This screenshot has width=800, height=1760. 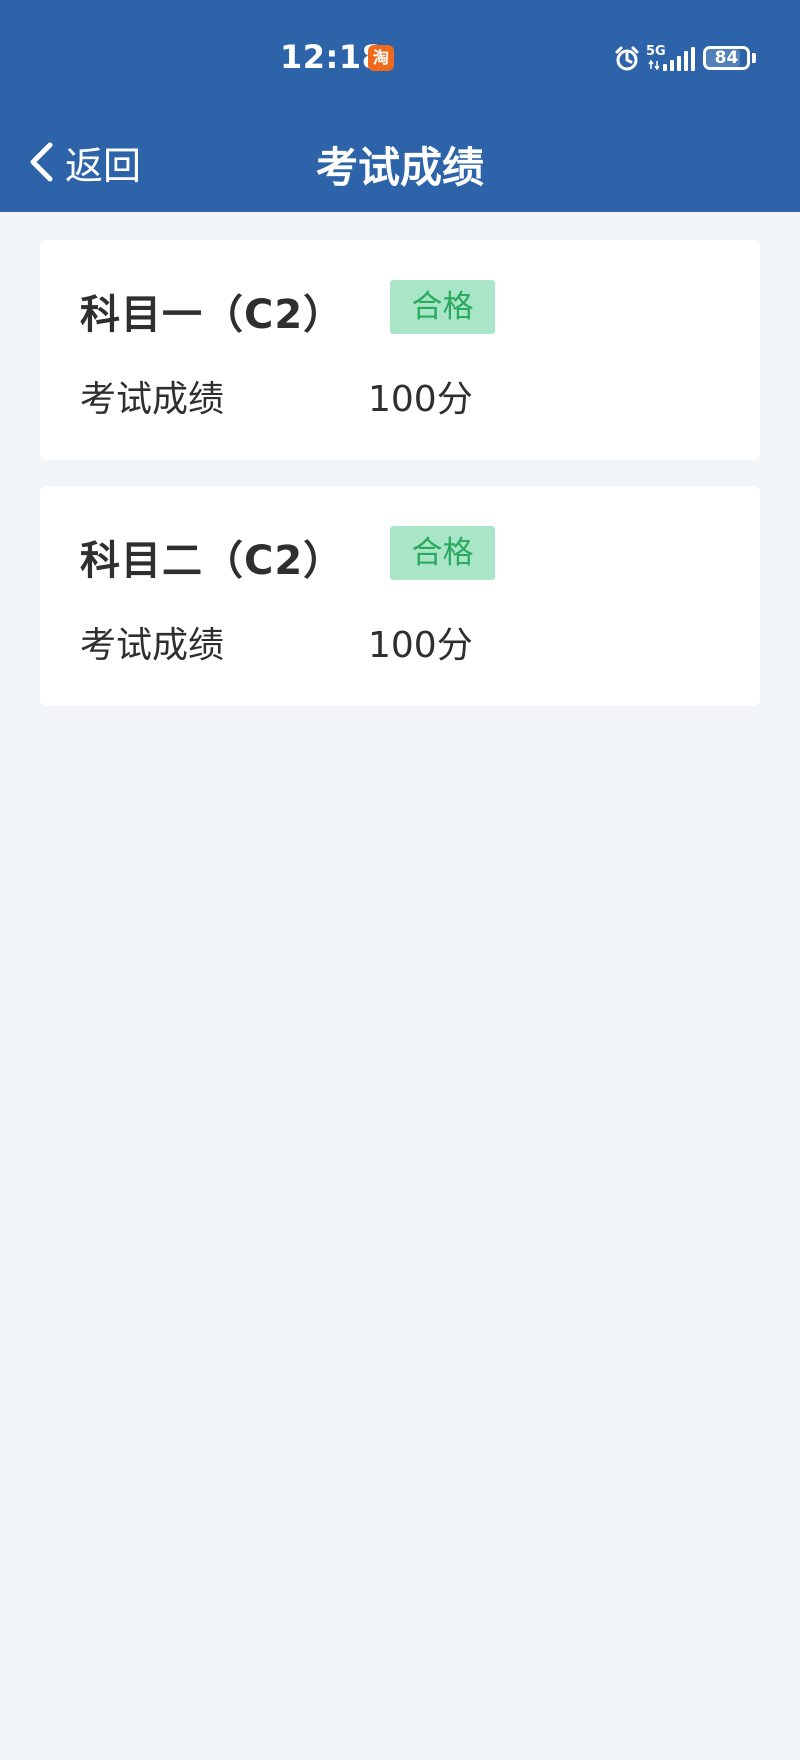 I want to click on subject-title: 科目二（C2）, so click(x=212, y=561).